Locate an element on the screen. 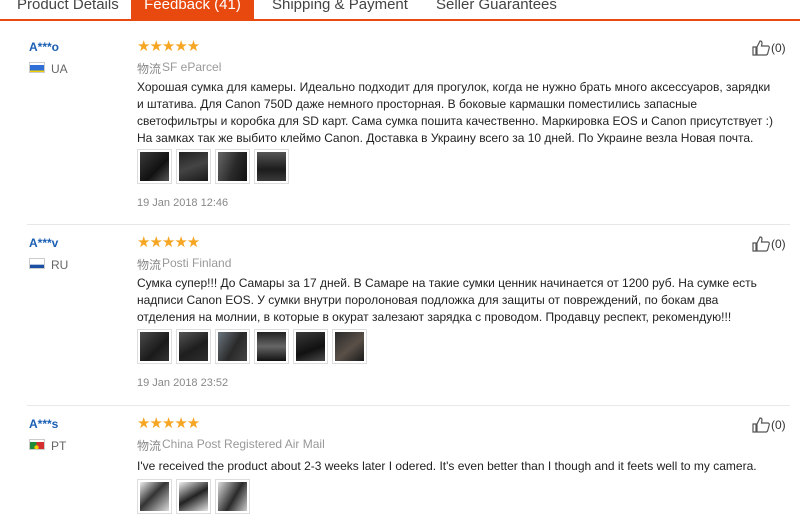  reviewer-country: PT is located at coordinates (59, 446).